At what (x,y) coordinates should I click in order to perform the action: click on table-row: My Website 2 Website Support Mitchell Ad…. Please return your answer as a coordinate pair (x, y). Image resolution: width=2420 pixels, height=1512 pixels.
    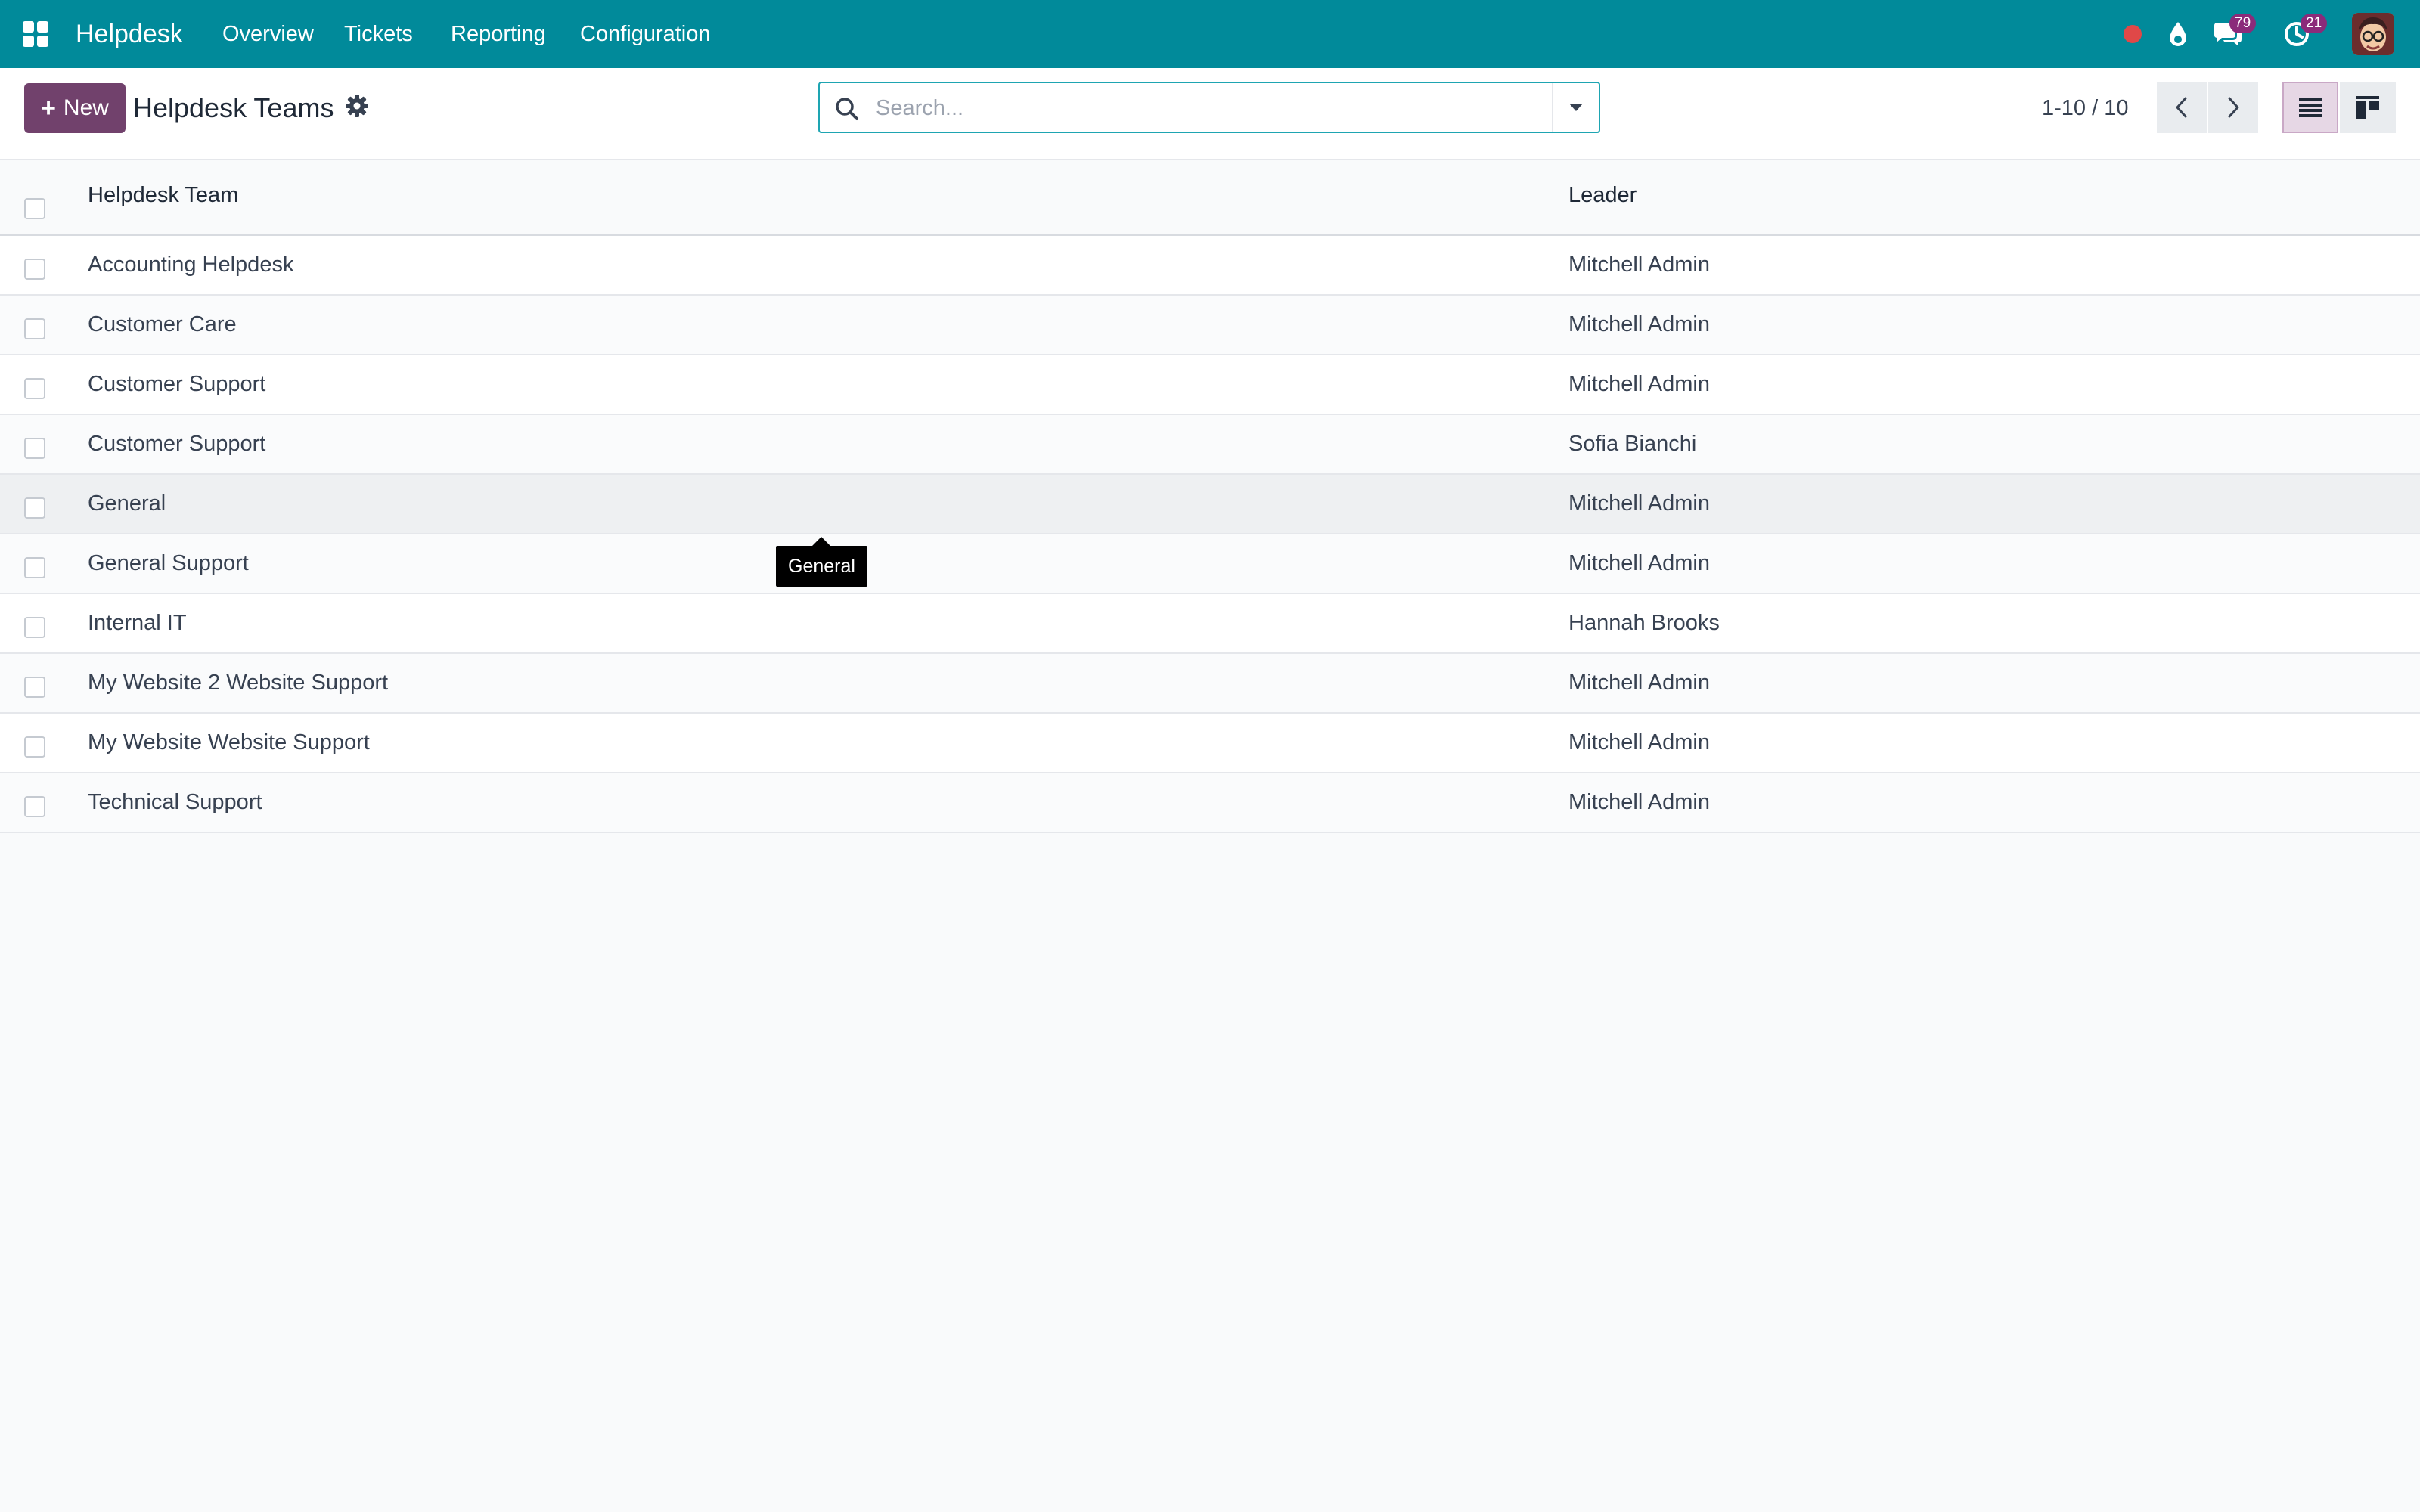
    Looking at the image, I should click on (1210, 684).